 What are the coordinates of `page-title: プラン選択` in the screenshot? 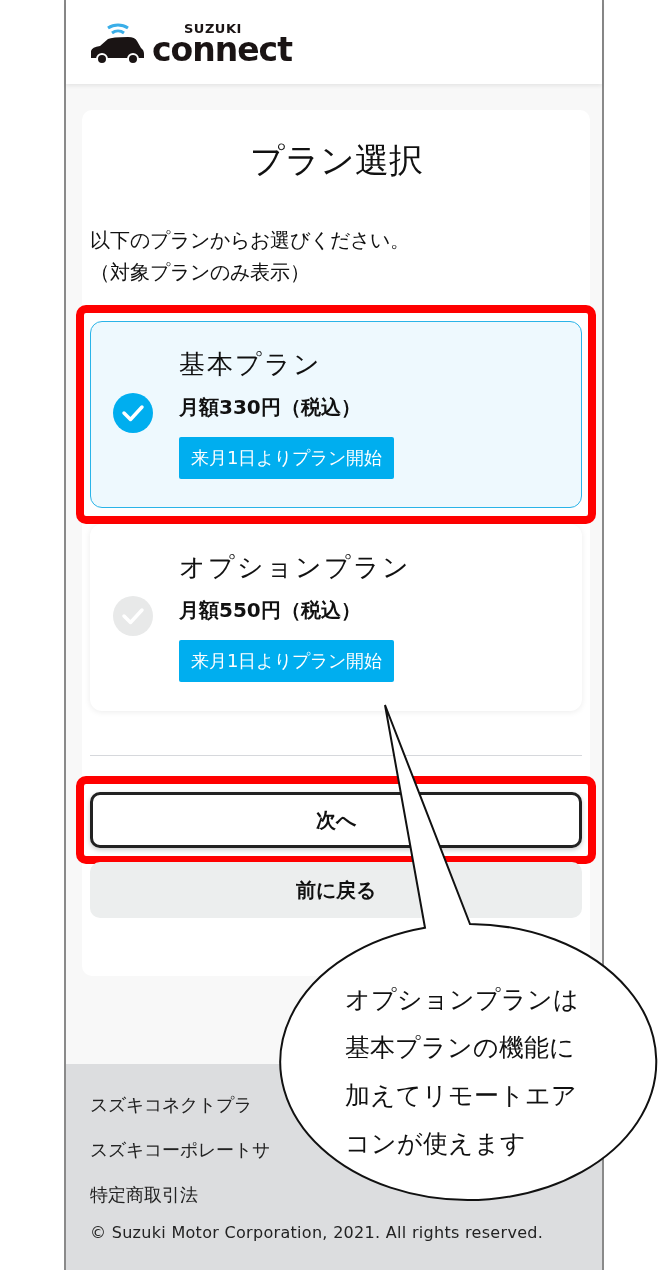 It's located at (336, 160).